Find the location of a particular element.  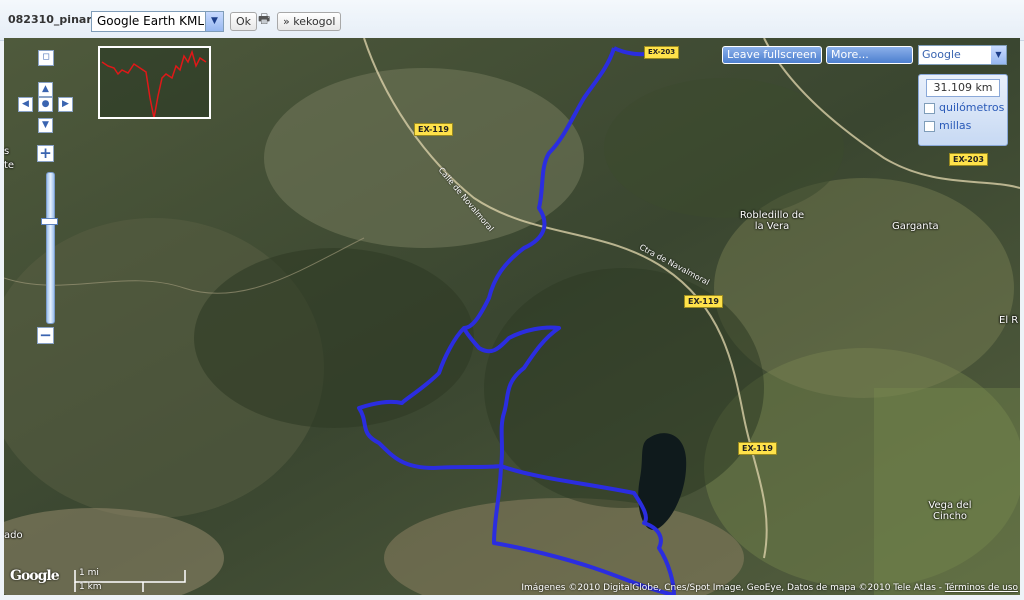

km-label: quilómetros is located at coordinates (972, 107).